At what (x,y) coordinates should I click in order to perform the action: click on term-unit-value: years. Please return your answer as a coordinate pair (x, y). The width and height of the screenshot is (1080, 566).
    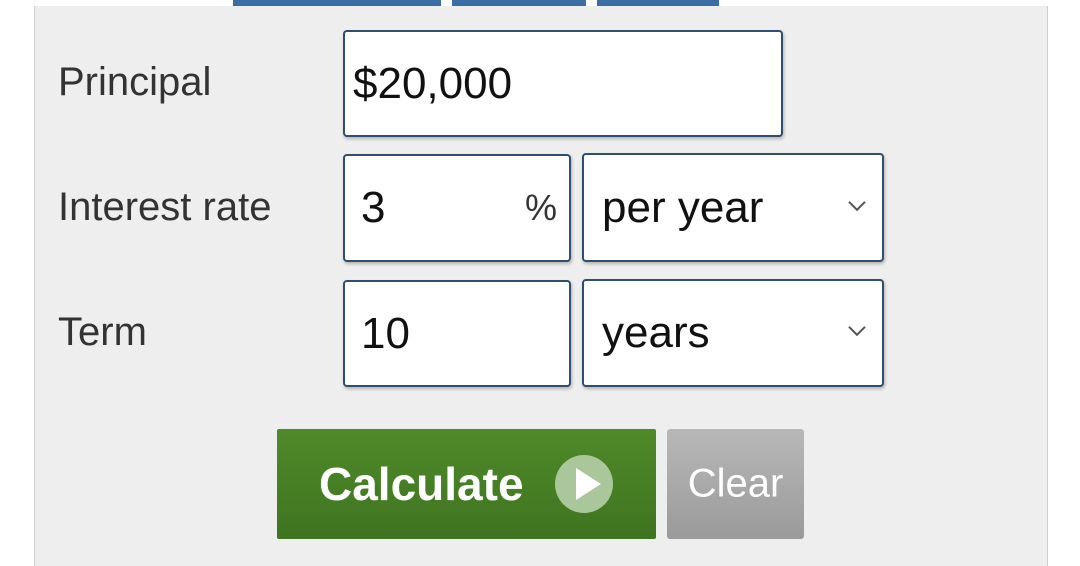
    Looking at the image, I should click on (656, 332).